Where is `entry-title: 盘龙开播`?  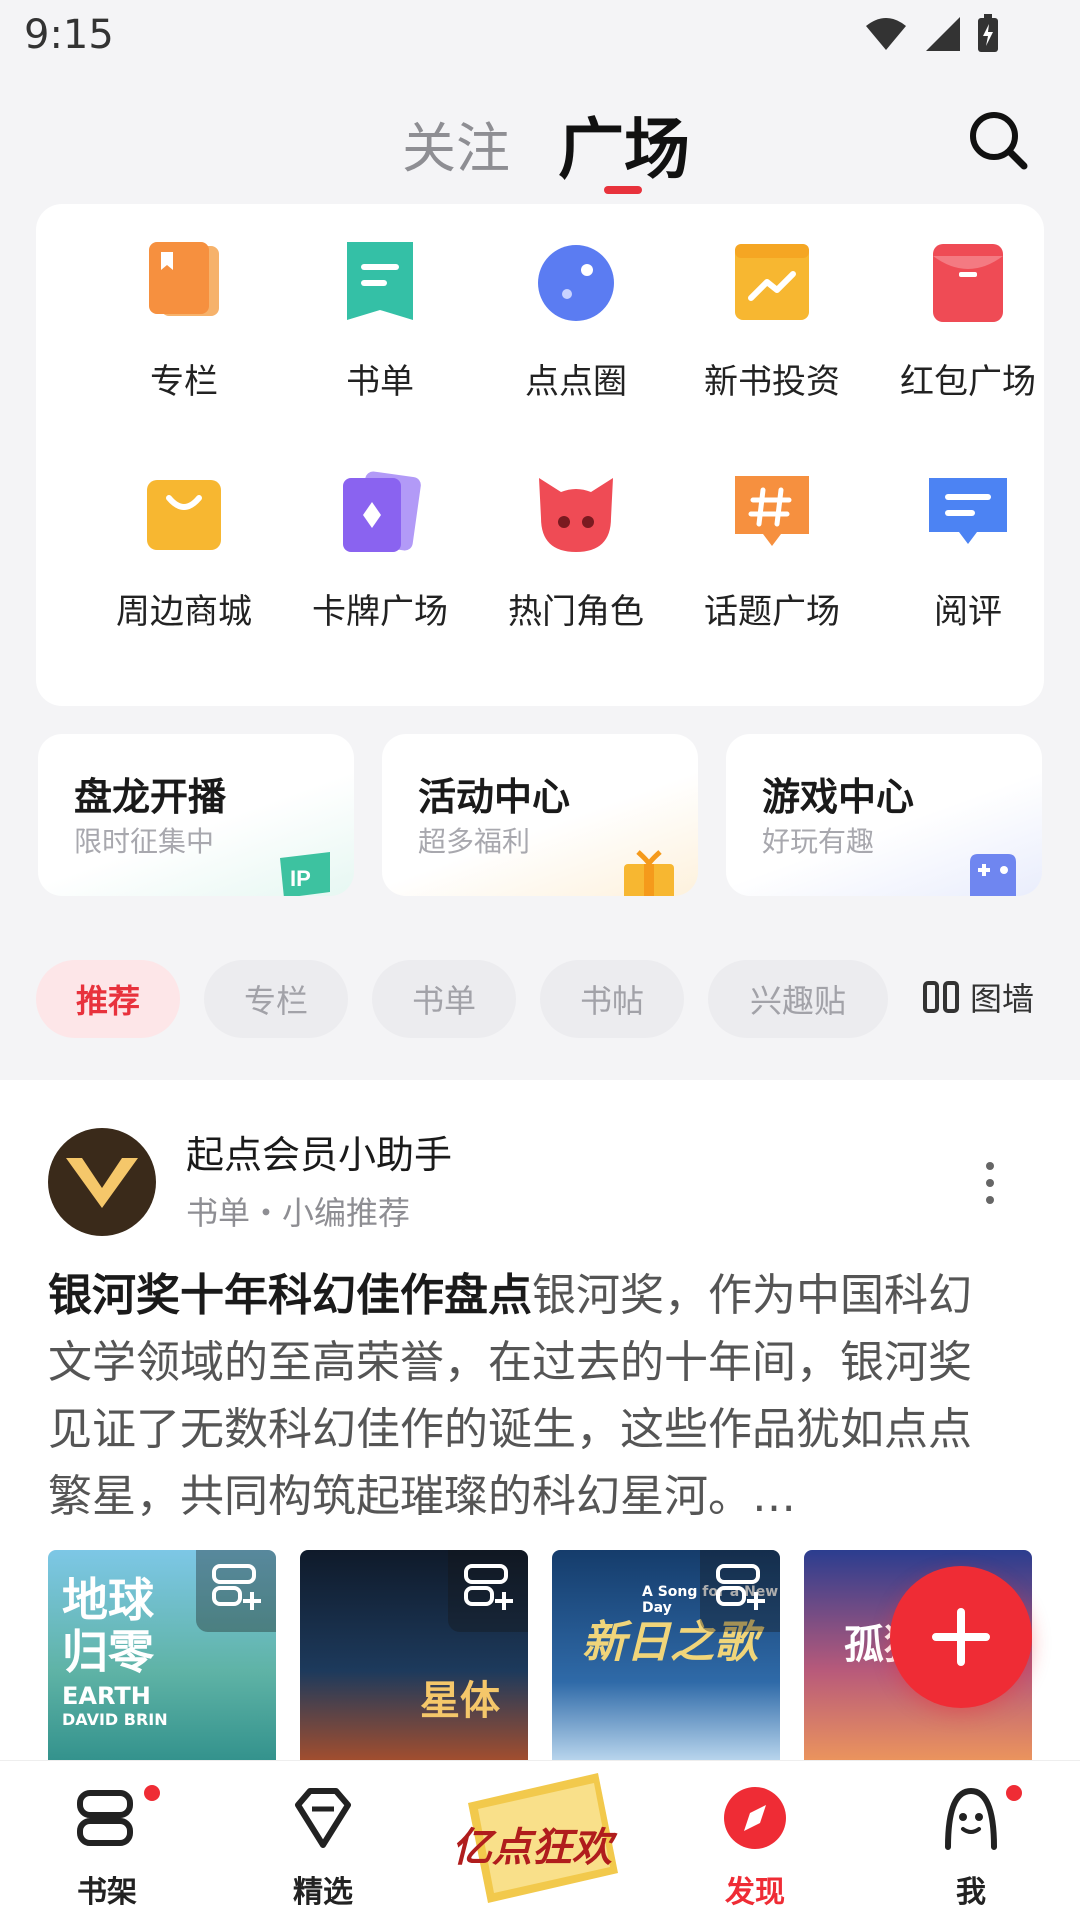
entry-title: 盘龙开播 is located at coordinates (150, 797).